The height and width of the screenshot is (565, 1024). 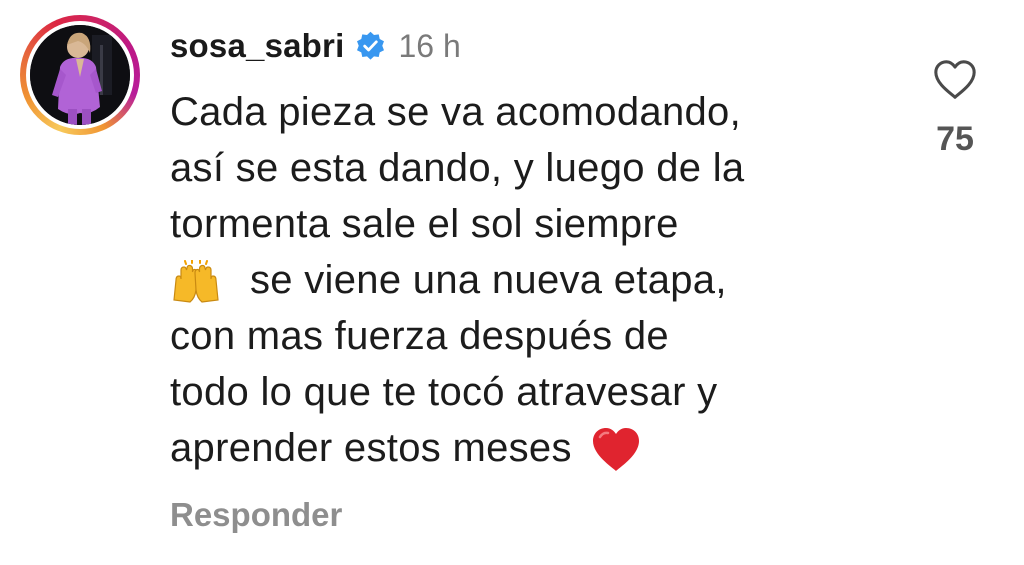 I want to click on comment-line-text: aprender estos meses, so click(x=371, y=448).